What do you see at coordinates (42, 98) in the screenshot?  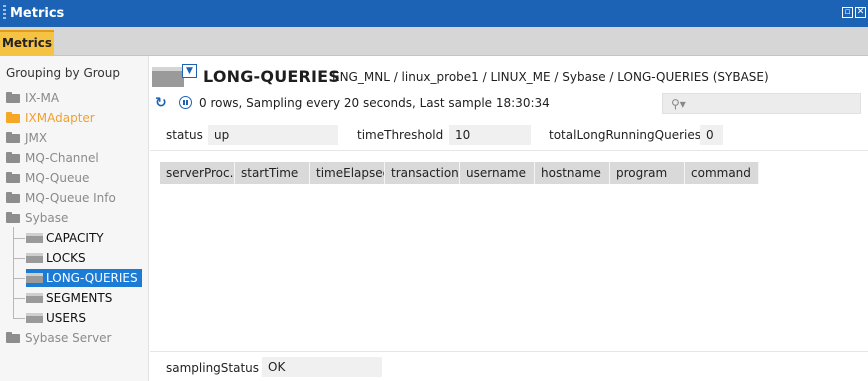 I see `sidebar-item-label: IX-MA` at bounding box center [42, 98].